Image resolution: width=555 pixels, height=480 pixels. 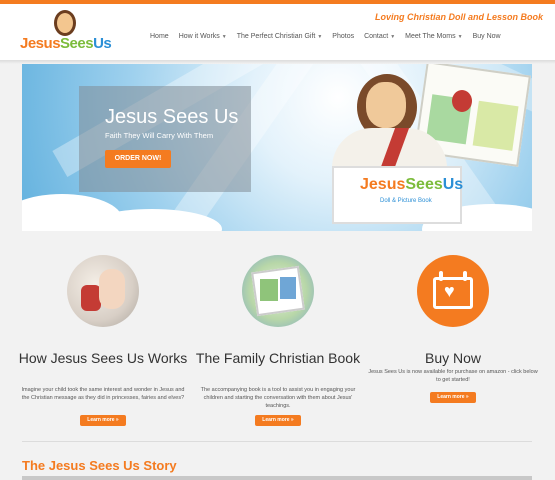 I want to click on nav-item-meet-the-moms: Meet The Moms ▼, so click(x=433, y=36).